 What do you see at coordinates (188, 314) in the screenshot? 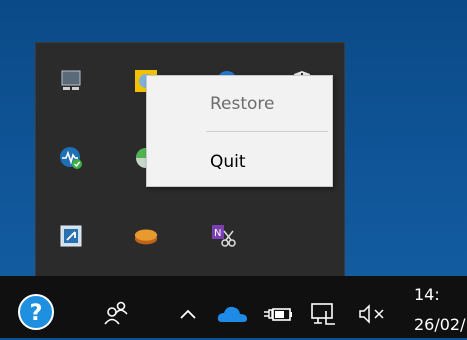
I see `chevron-up-icon` at bounding box center [188, 314].